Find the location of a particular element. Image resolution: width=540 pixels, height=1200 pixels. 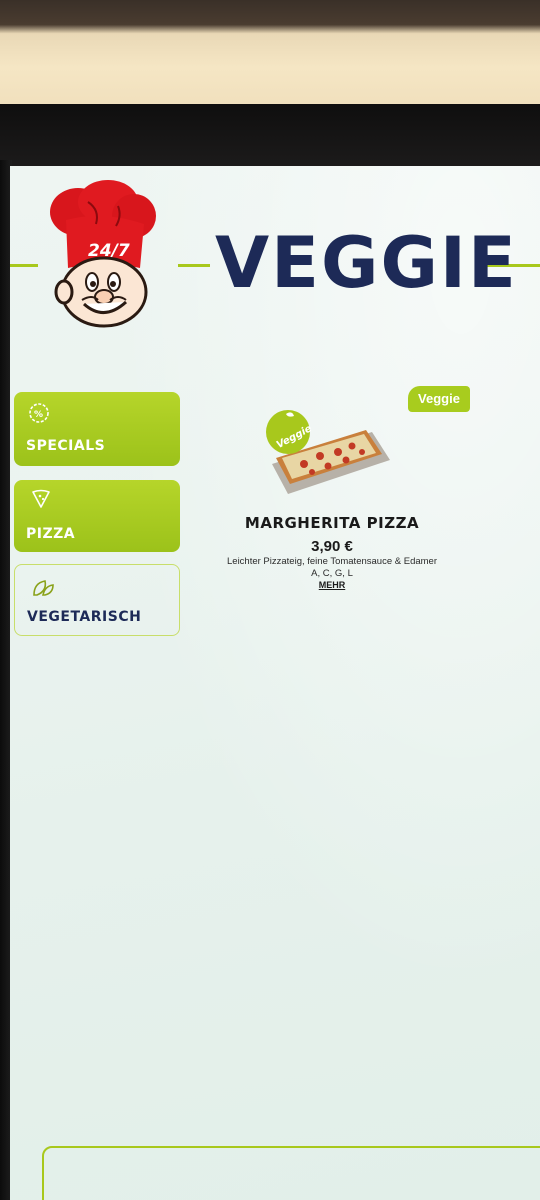

chef-mascot-logo: 24/7 is located at coordinates (103, 255).